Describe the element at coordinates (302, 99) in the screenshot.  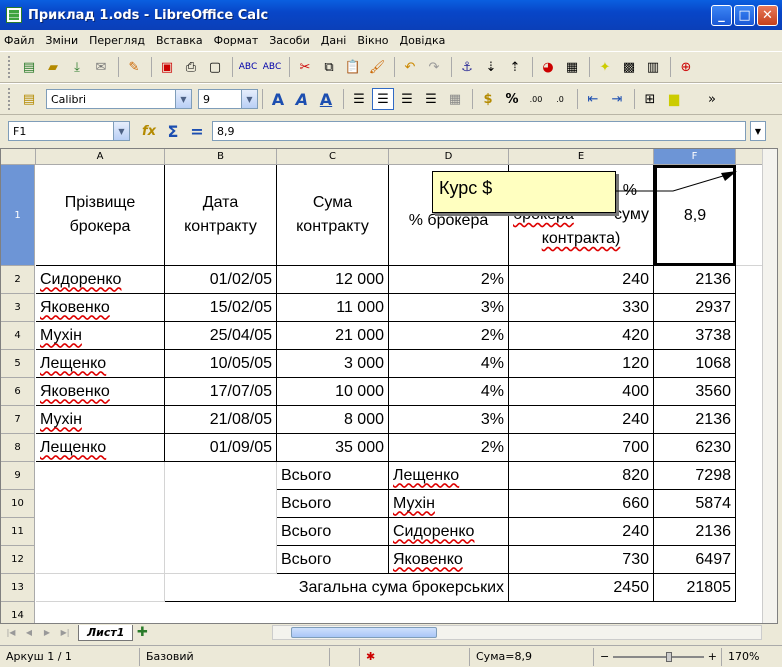
I see `italic-icon: A` at that location.